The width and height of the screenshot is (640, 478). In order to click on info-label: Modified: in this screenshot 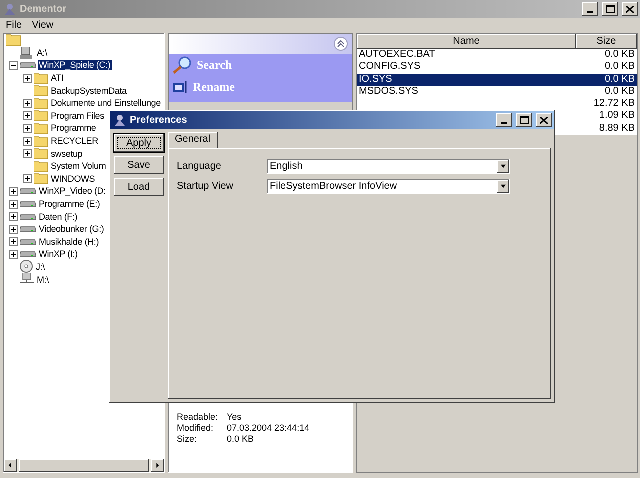, I will do `click(196, 428)`.